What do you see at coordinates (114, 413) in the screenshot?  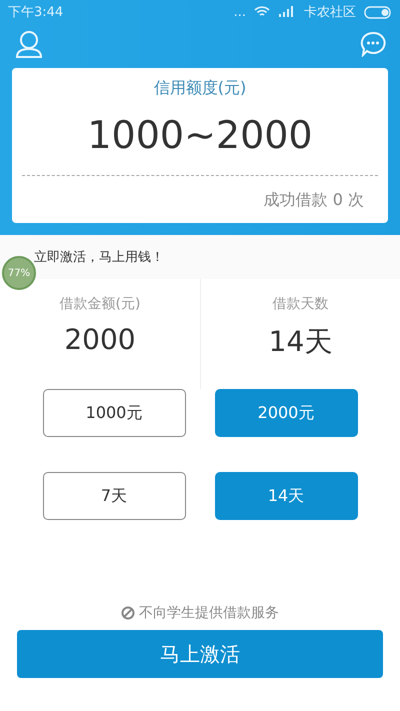 I see `option-button: 1000元` at bounding box center [114, 413].